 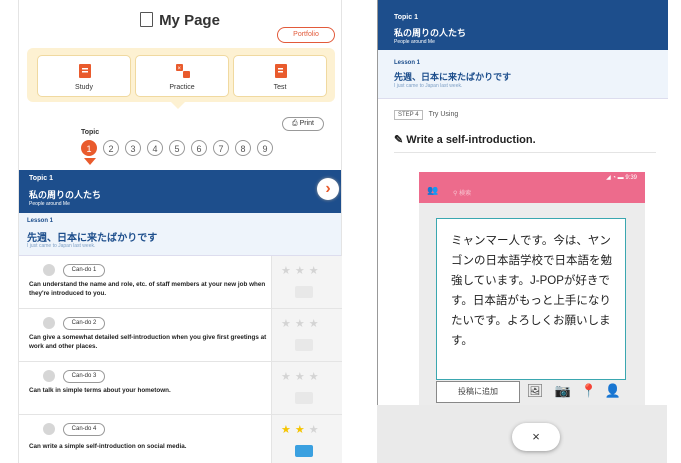 I want to click on study-card: Study, so click(x=84, y=76).